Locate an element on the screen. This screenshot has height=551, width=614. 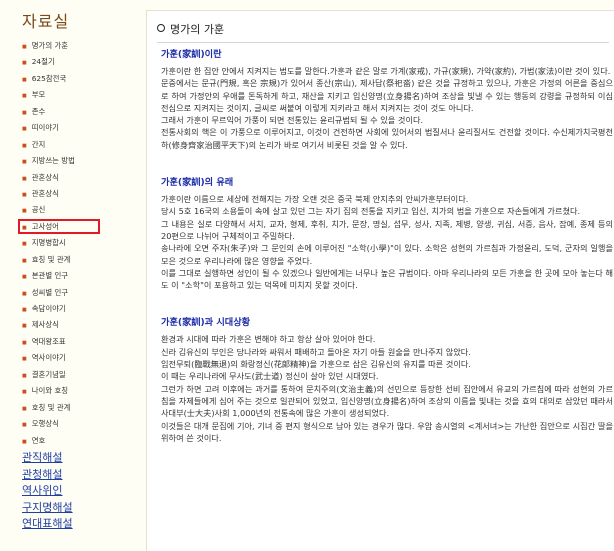
sidebar-menu-label: 띠이야기 is located at coordinates (45, 128).